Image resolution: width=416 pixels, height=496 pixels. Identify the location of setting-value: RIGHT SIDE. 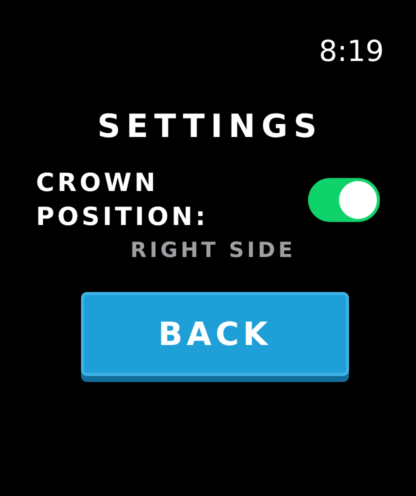
(213, 250).